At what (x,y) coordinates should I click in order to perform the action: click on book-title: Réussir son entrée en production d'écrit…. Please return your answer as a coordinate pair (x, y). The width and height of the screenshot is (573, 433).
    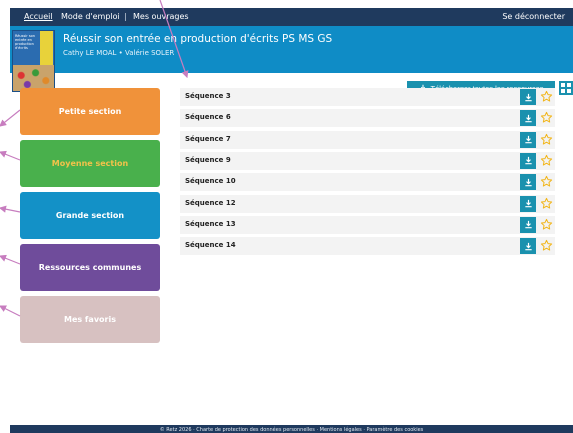
    Looking at the image, I should click on (198, 39).